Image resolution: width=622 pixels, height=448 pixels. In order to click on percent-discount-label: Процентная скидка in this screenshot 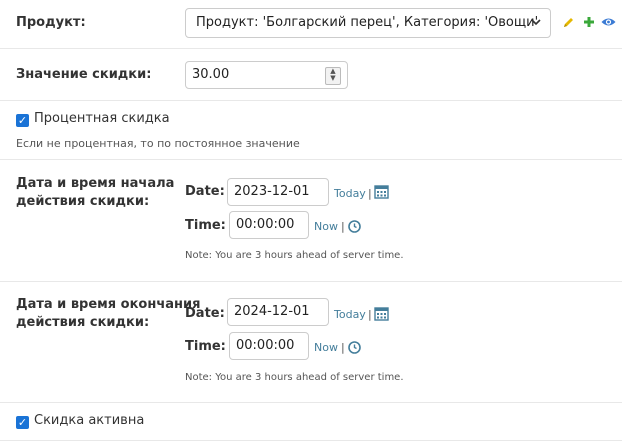, I will do `click(102, 118)`.